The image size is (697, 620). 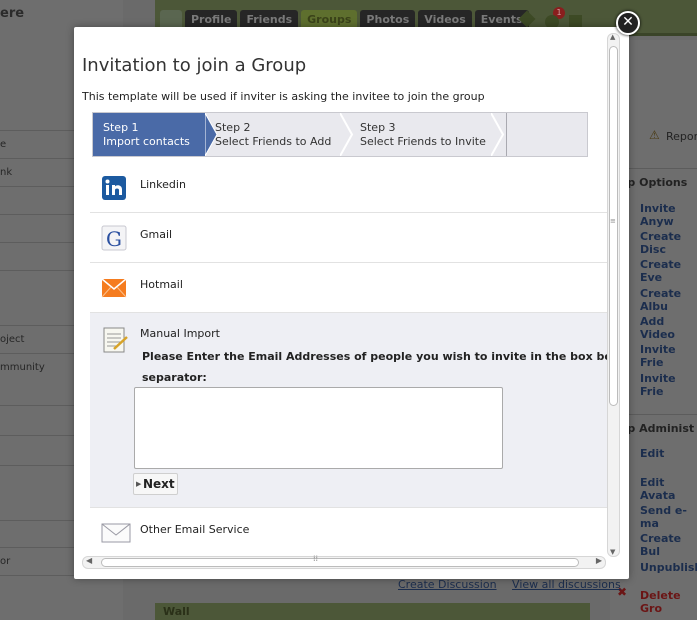 What do you see at coordinates (61, 591) in the screenshot?
I see `left-sidebar-item` at bounding box center [61, 591].